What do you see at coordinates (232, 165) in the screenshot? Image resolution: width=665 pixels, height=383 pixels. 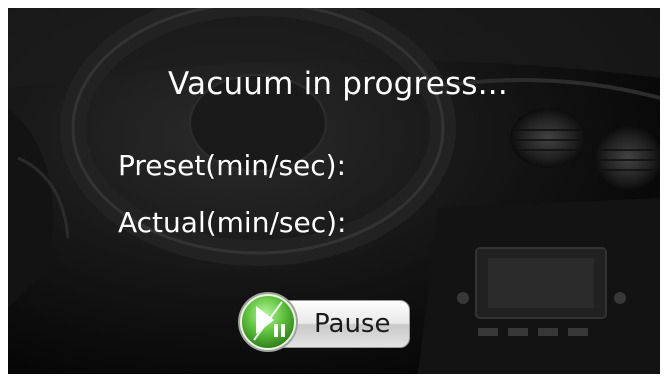 I see `preset-time-label: Preset(min/sec):` at bounding box center [232, 165].